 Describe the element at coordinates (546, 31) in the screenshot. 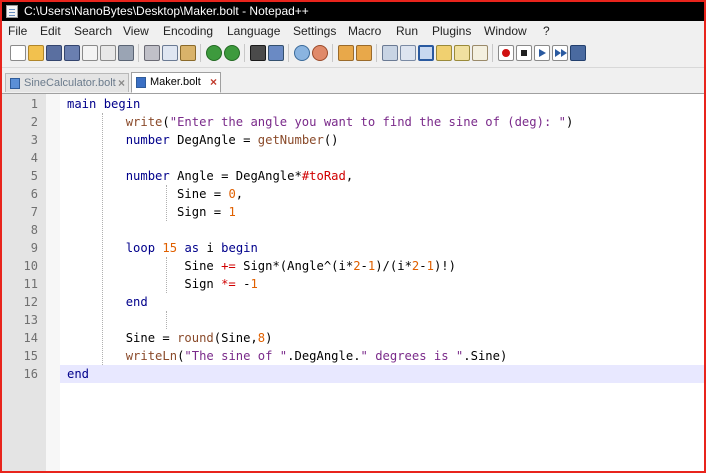

I see `menu-help: ?` at that location.